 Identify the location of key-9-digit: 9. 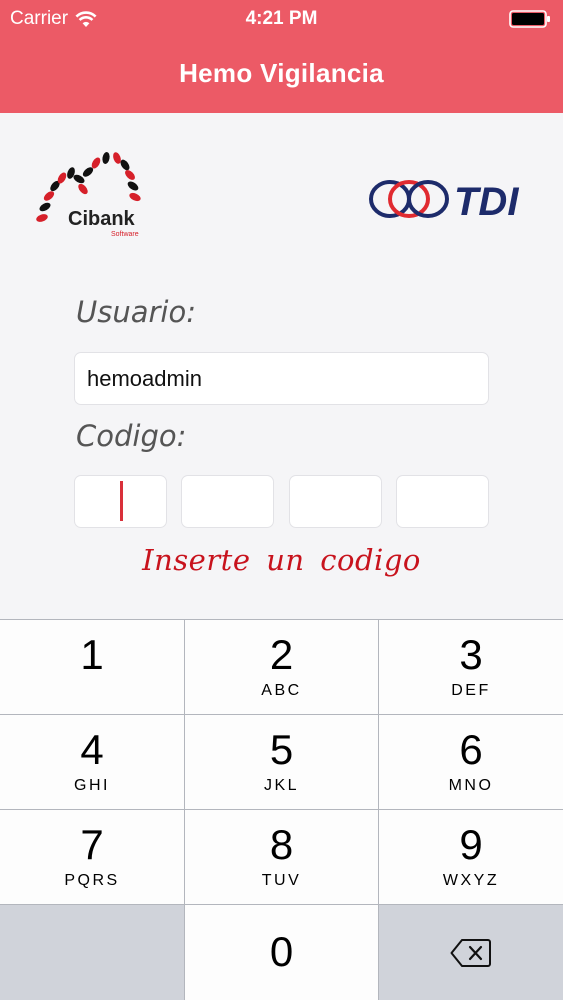
(471, 844).